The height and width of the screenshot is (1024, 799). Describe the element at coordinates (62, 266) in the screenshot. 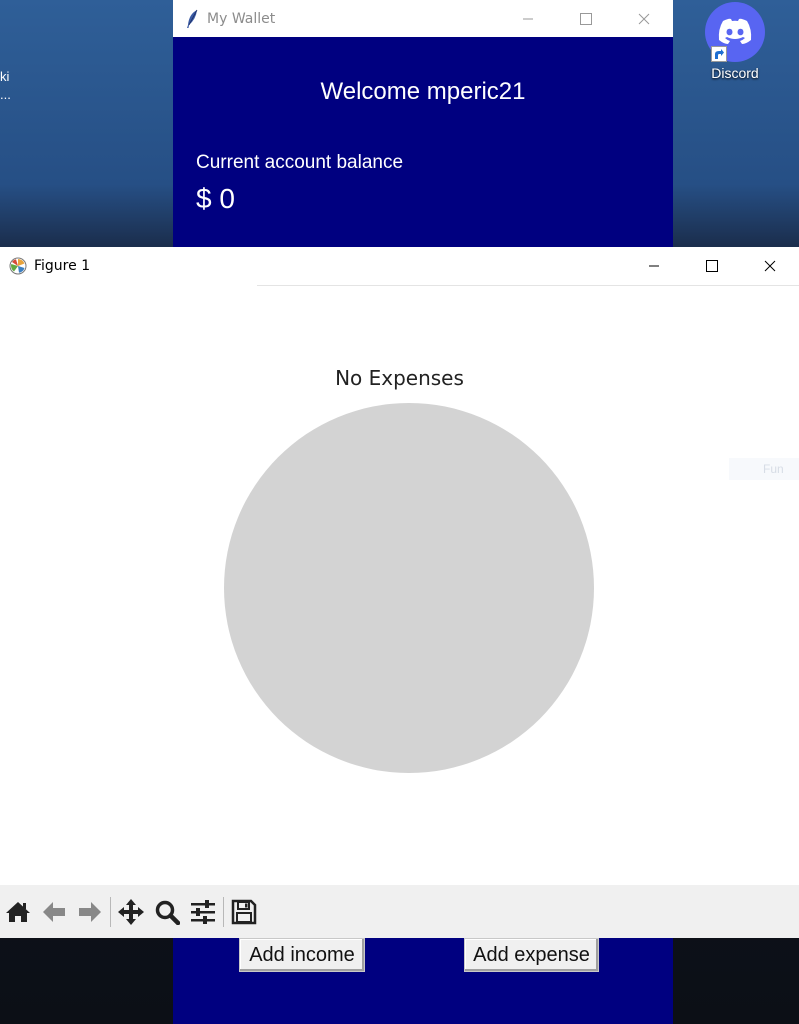

I see `figure-window-title: Figure 1` at that location.